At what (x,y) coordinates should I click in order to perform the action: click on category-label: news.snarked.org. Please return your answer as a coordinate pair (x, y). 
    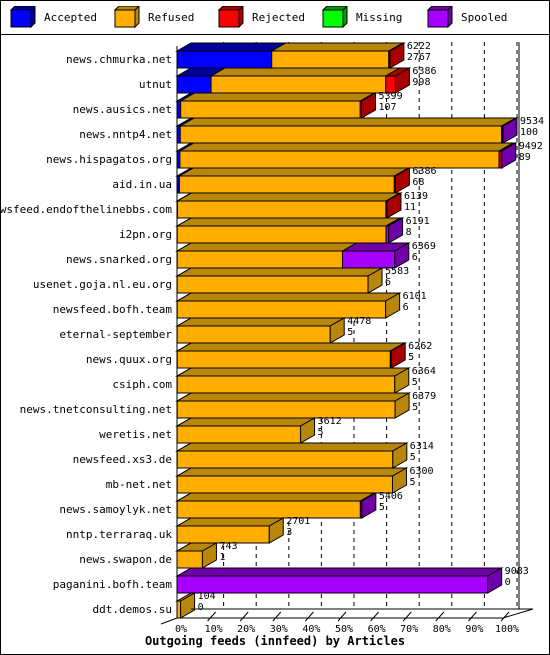
    Looking at the image, I should click on (119, 259).